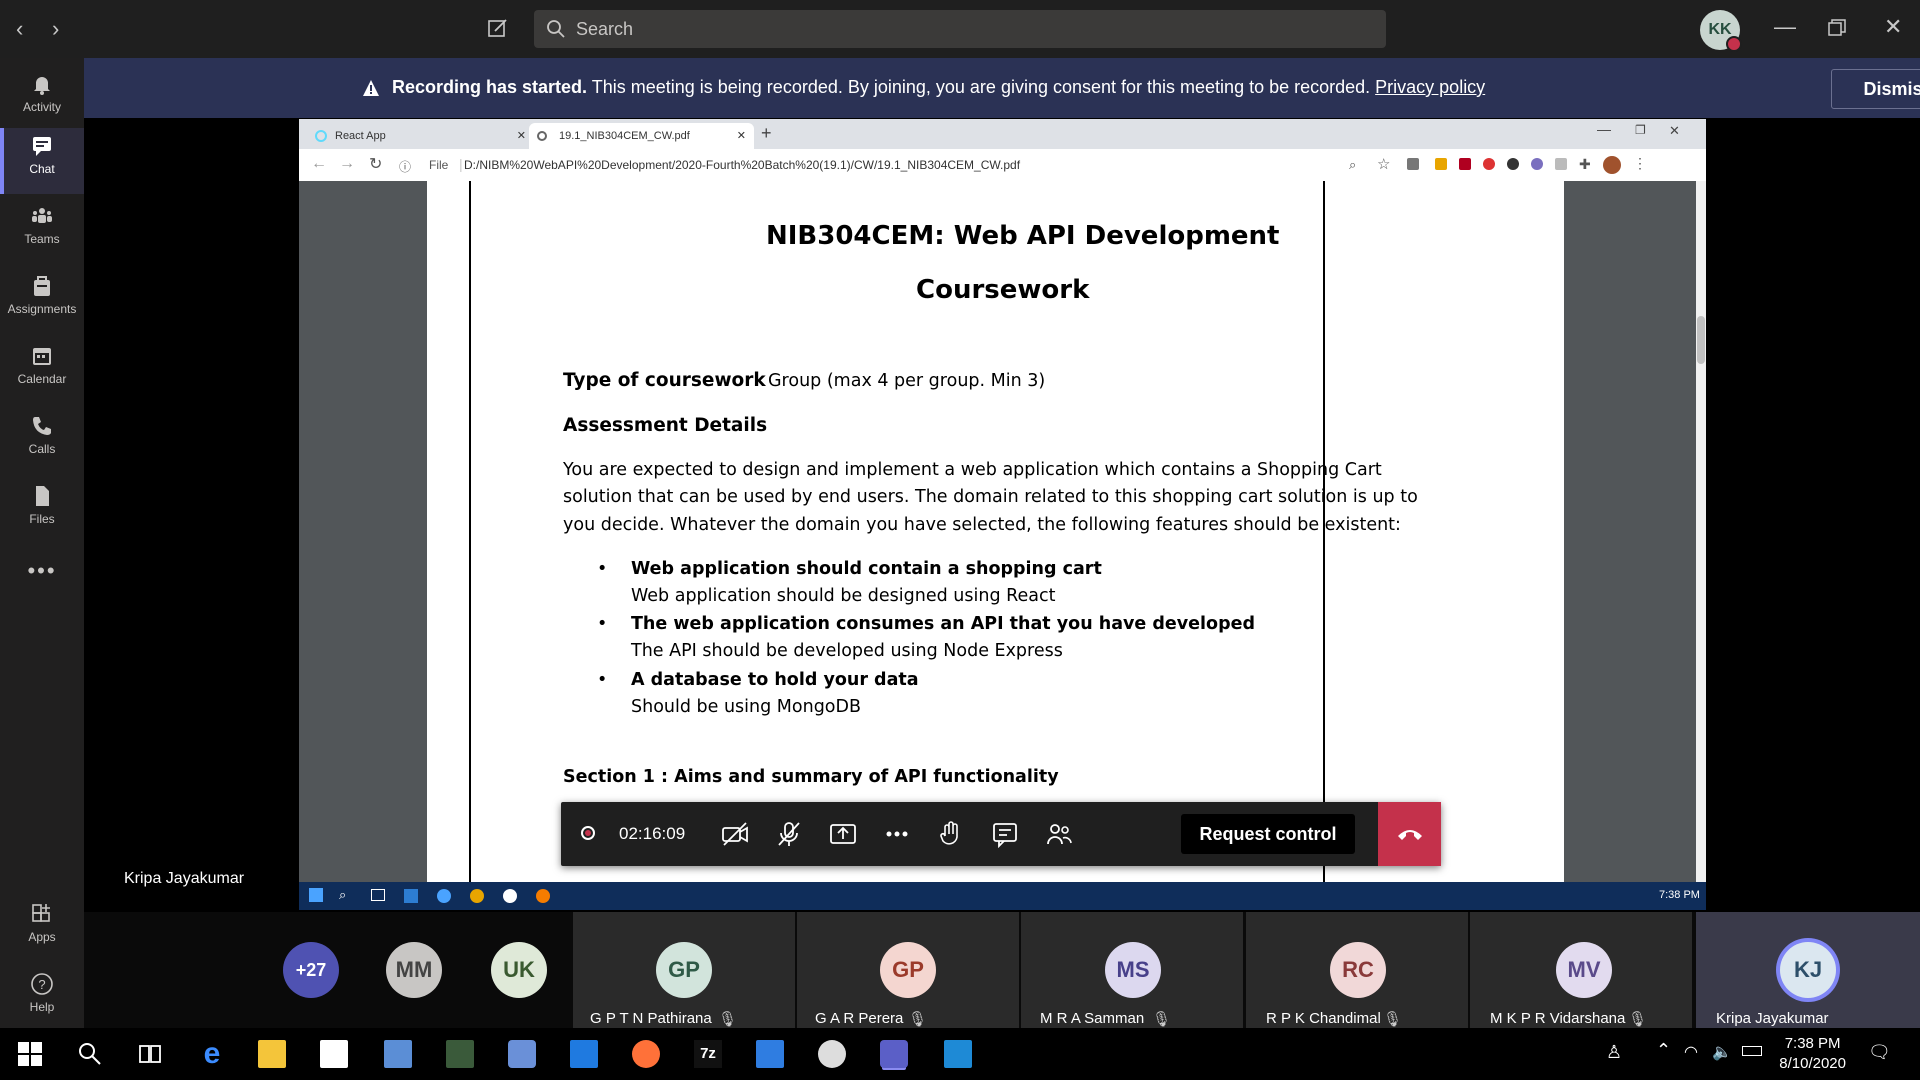 The image size is (1920, 1080). Describe the element at coordinates (421, 136) in the screenshot. I see `browser-tab-react-app: React App ✕` at that location.